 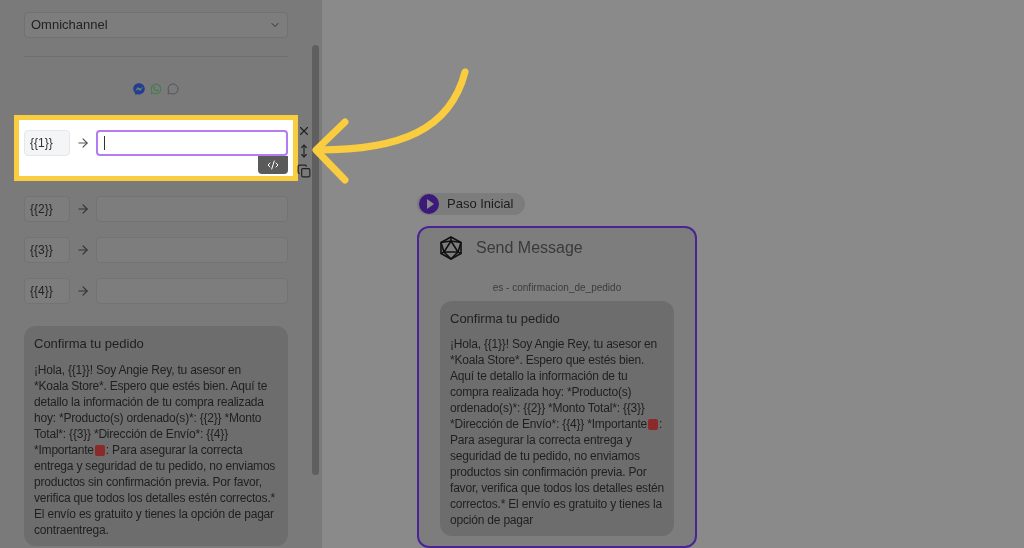 What do you see at coordinates (156, 89) in the screenshot?
I see `phone-bubble-icon` at bounding box center [156, 89].